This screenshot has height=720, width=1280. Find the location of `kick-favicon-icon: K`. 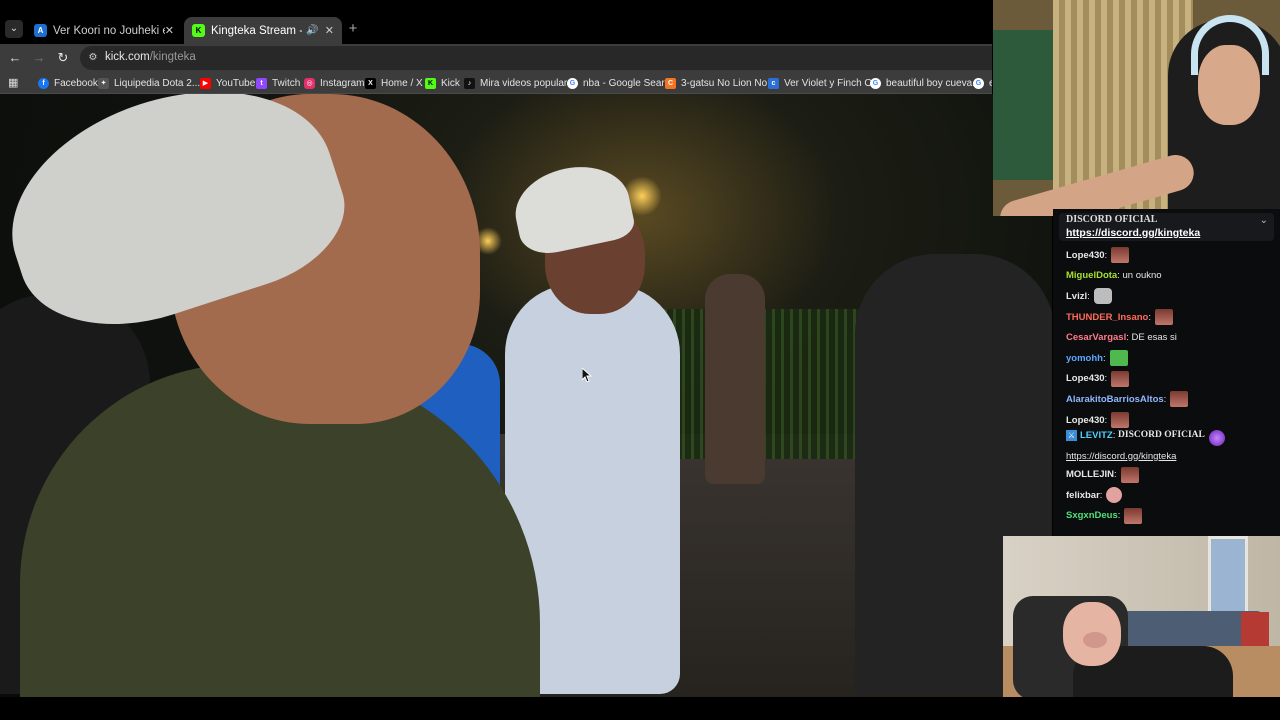

kick-favicon-icon: K is located at coordinates (198, 30).